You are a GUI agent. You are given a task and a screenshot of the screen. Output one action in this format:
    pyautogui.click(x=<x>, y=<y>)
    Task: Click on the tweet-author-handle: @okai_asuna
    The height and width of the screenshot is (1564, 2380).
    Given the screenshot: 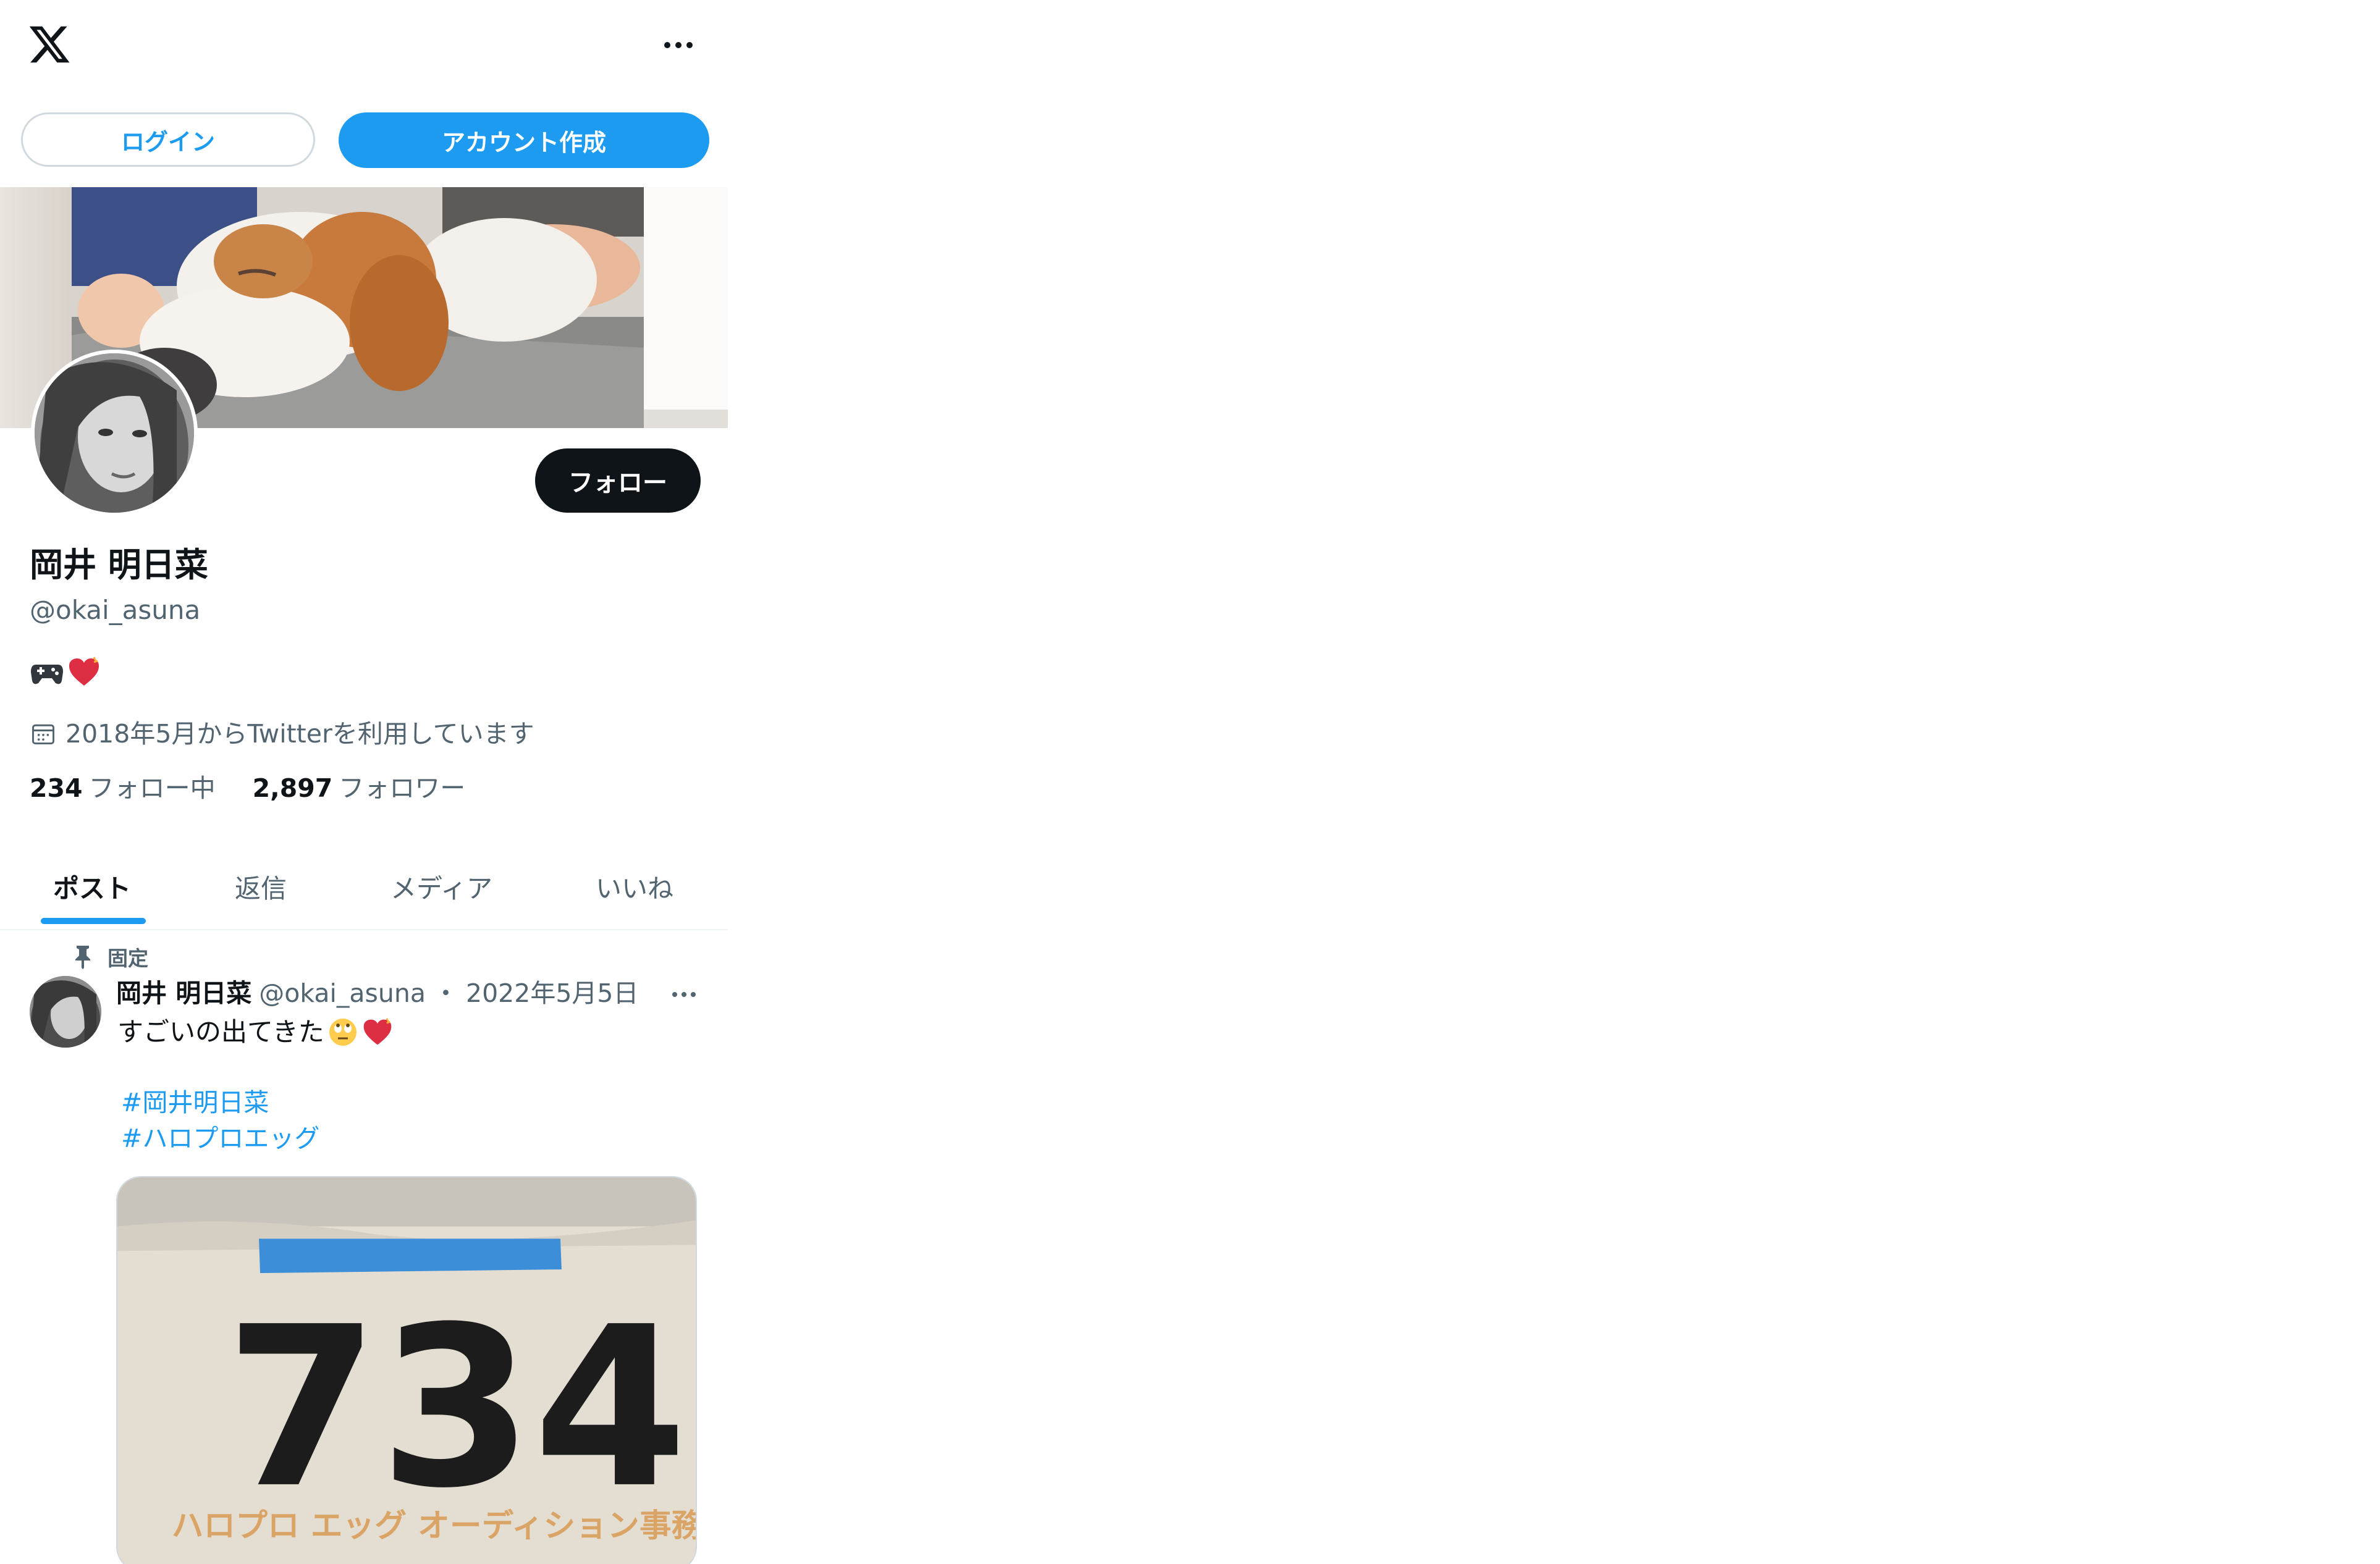 What is the action you would take?
    pyautogui.click(x=342, y=993)
    